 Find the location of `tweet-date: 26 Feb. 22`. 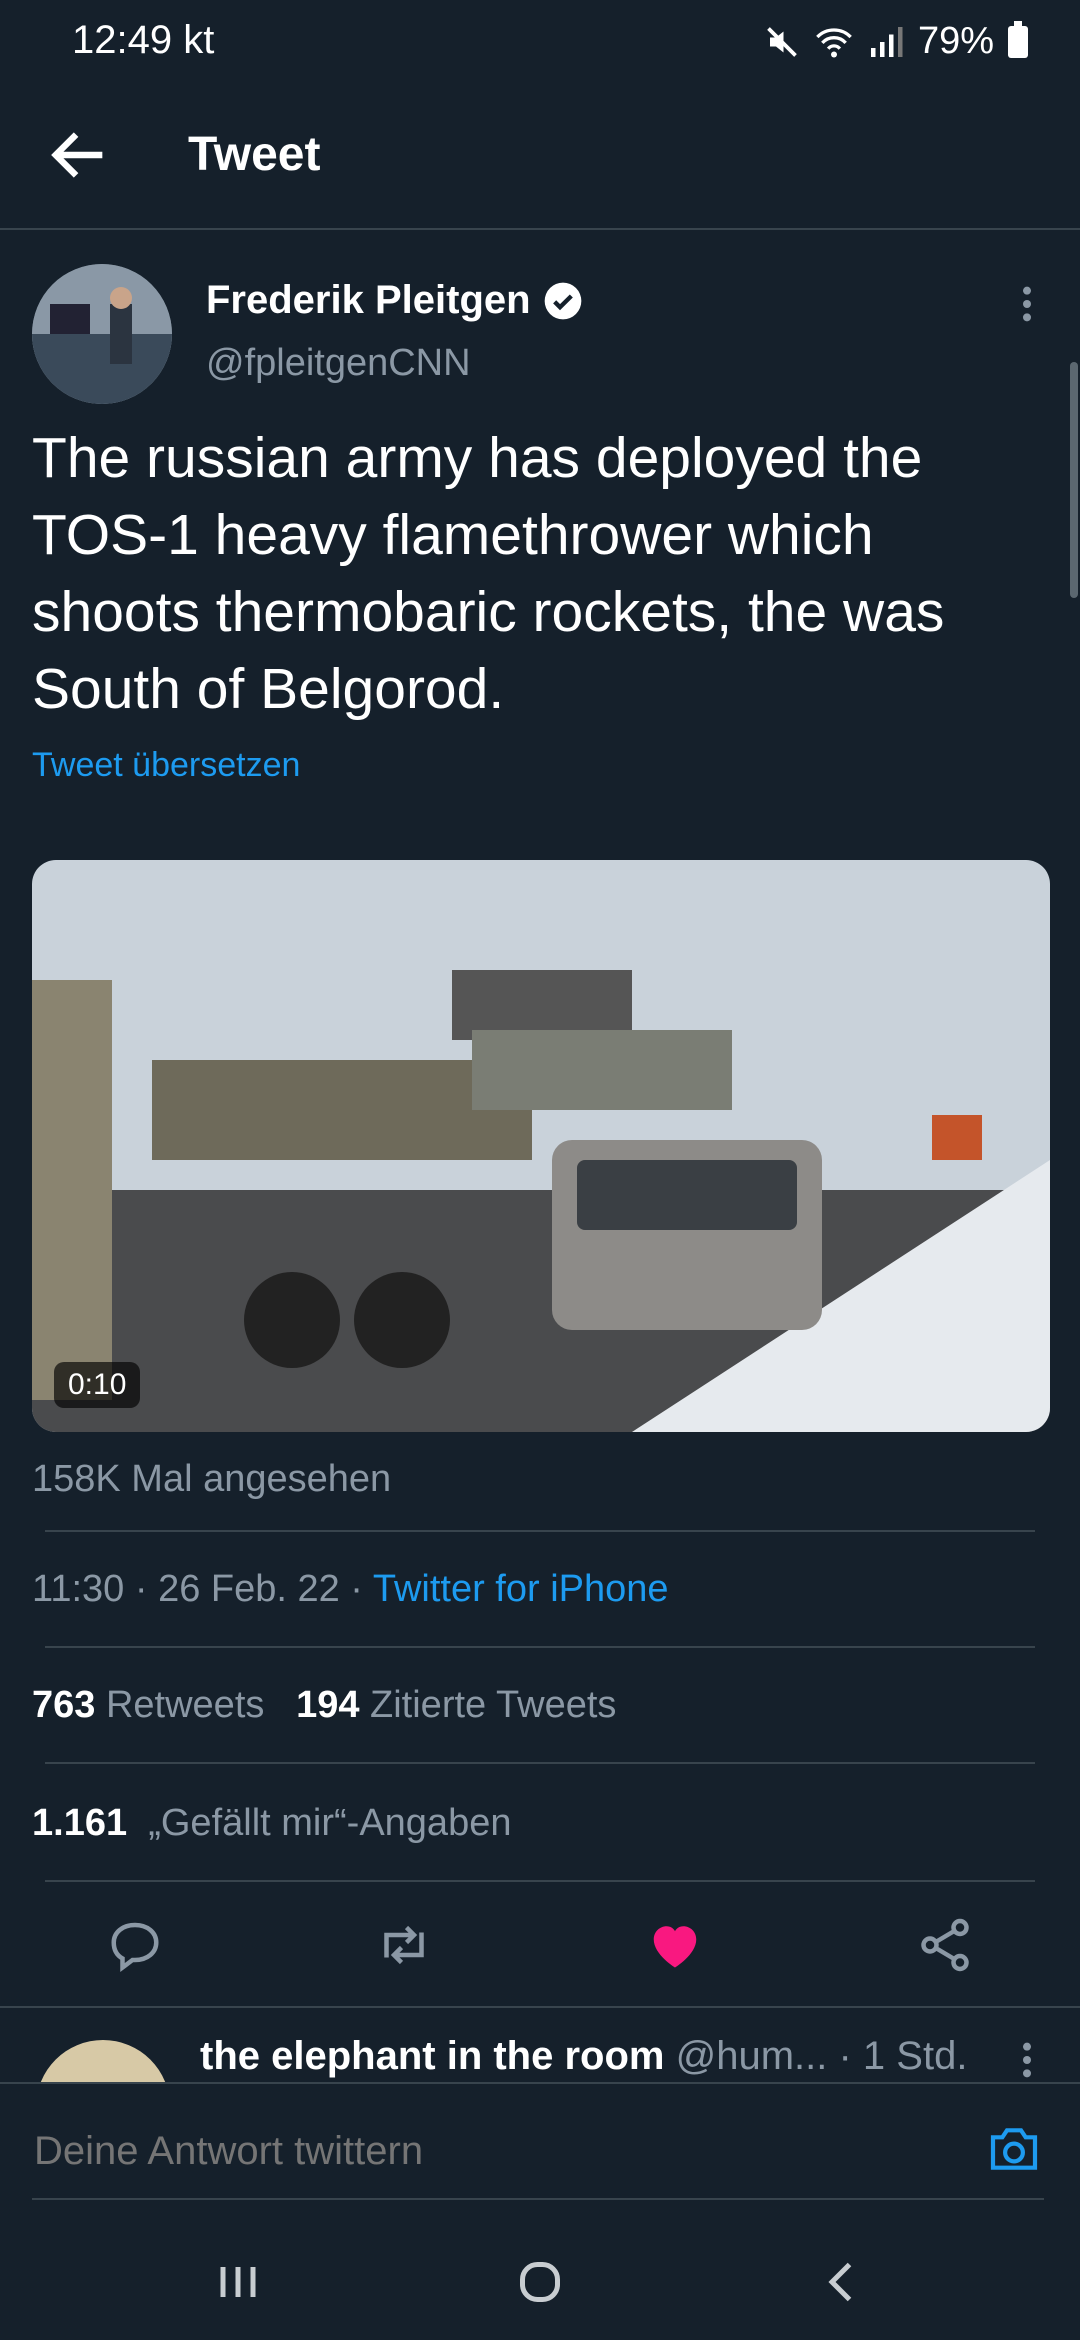

tweet-date: 26 Feb. 22 is located at coordinates (249, 1589).